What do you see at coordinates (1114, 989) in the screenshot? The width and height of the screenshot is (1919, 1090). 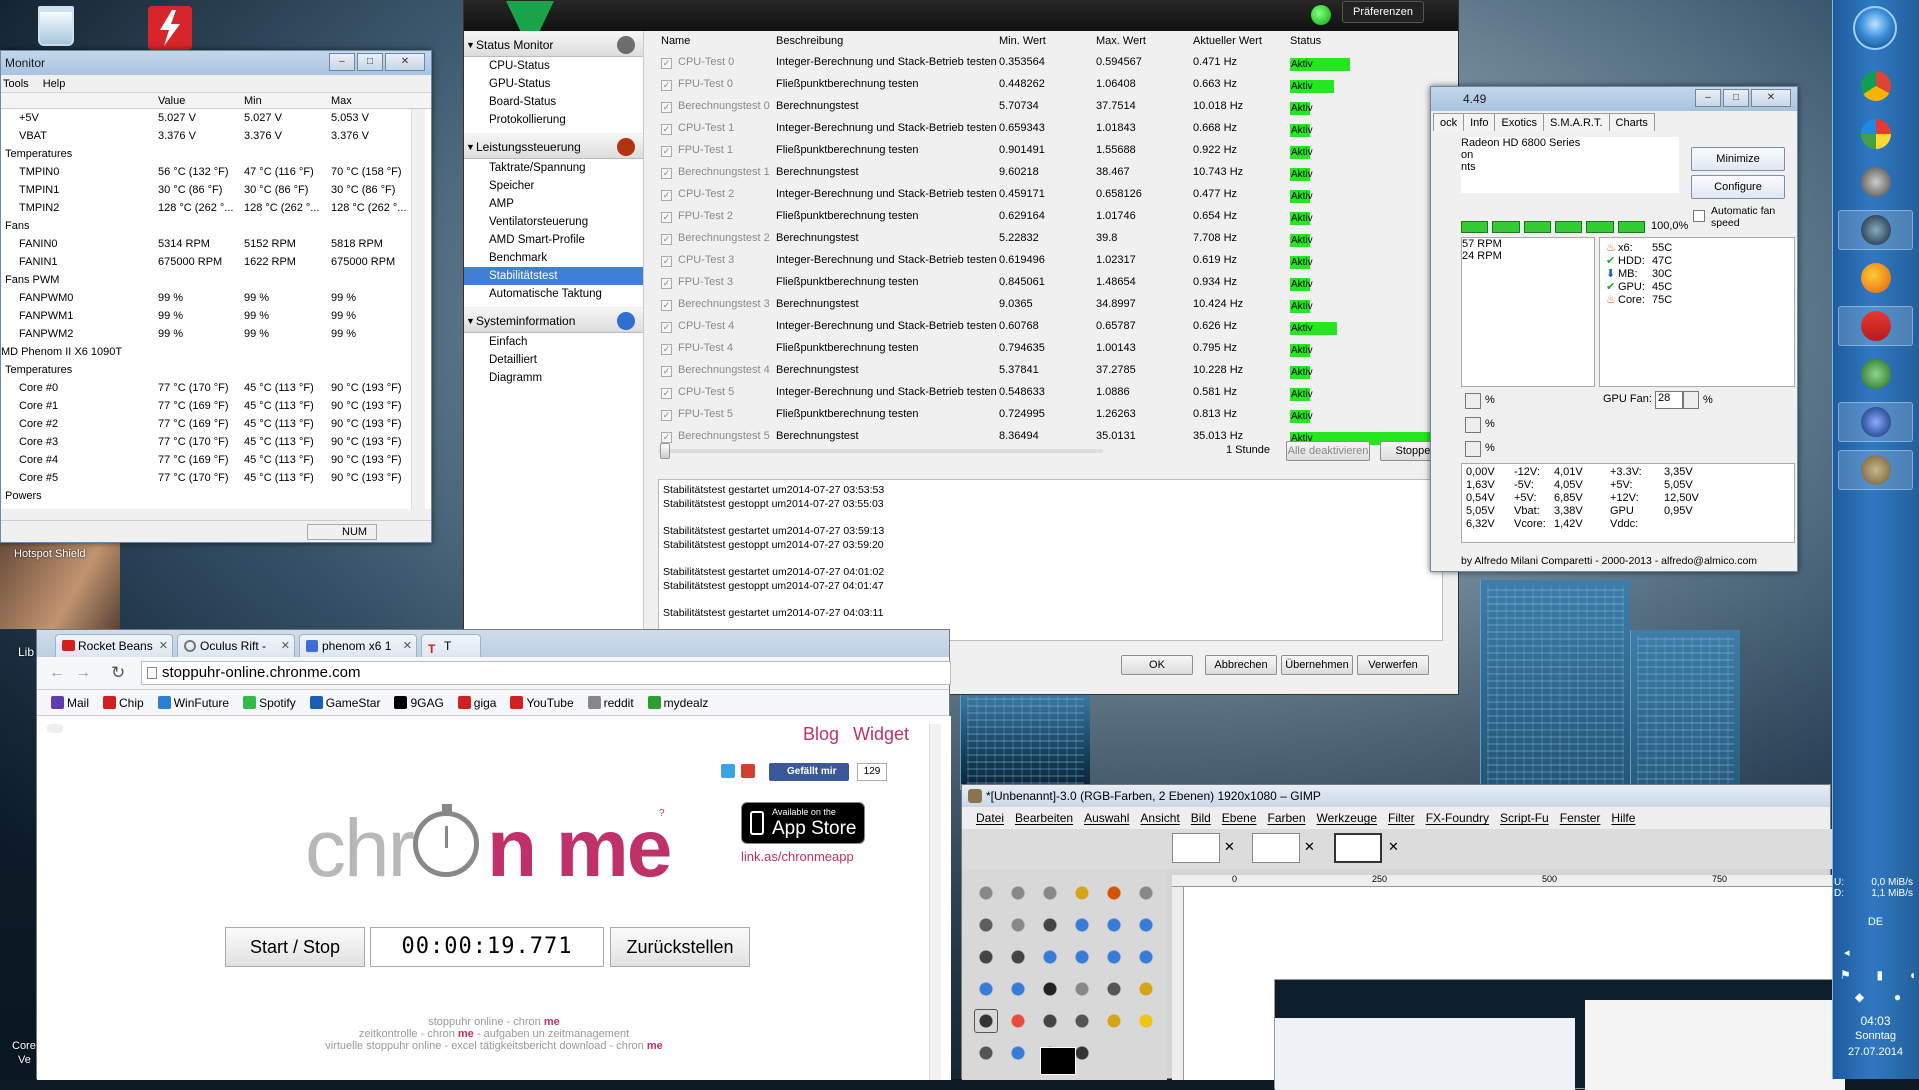 I see `clone-icon` at bounding box center [1114, 989].